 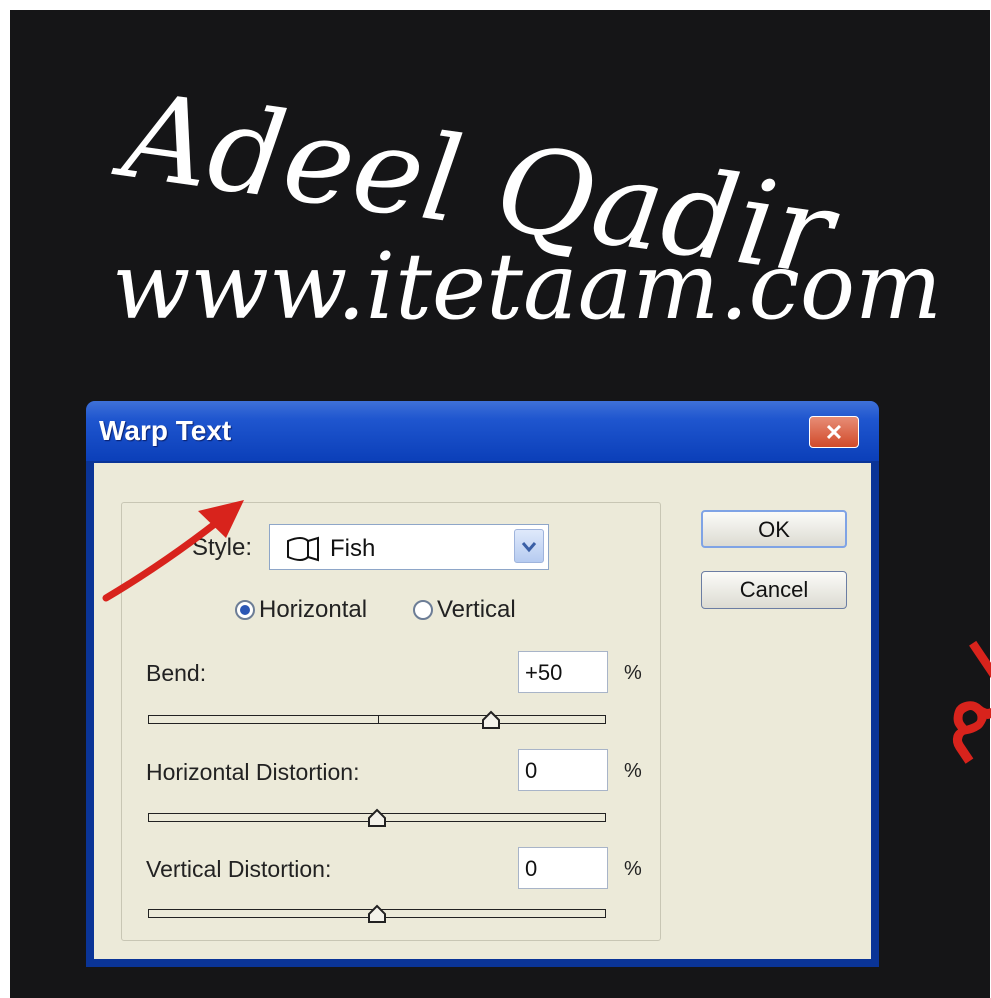 What do you see at coordinates (491, 720) in the screenshot?
I see `bend-slider-thumb` at bounding box center [491, 720].